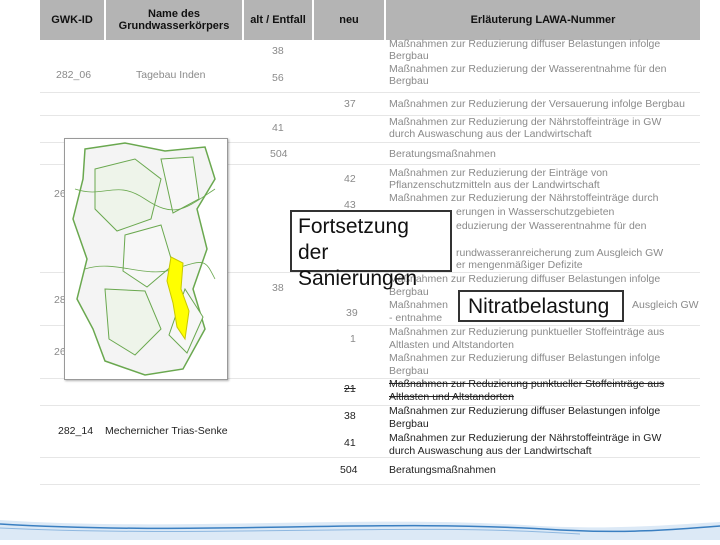 The image size is (720, 545). What do you see at coordinates (418, 305) in the screenshot?
I see `description-line: Maßnahmen` at bounding box center [418, 305].